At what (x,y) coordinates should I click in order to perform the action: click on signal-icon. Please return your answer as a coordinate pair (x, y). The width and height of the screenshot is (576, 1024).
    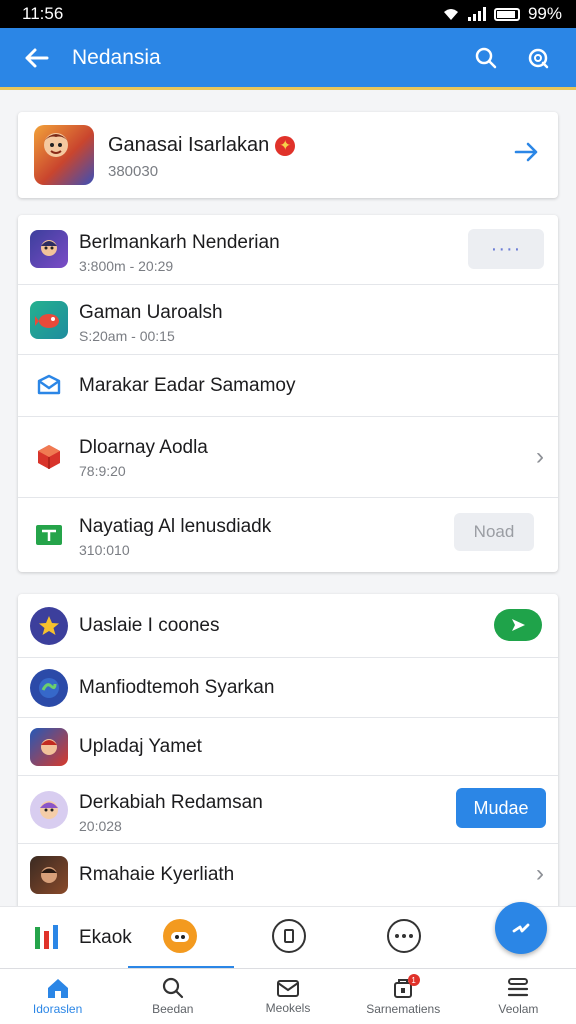
    Looking at the image, I should click on (476, 14).